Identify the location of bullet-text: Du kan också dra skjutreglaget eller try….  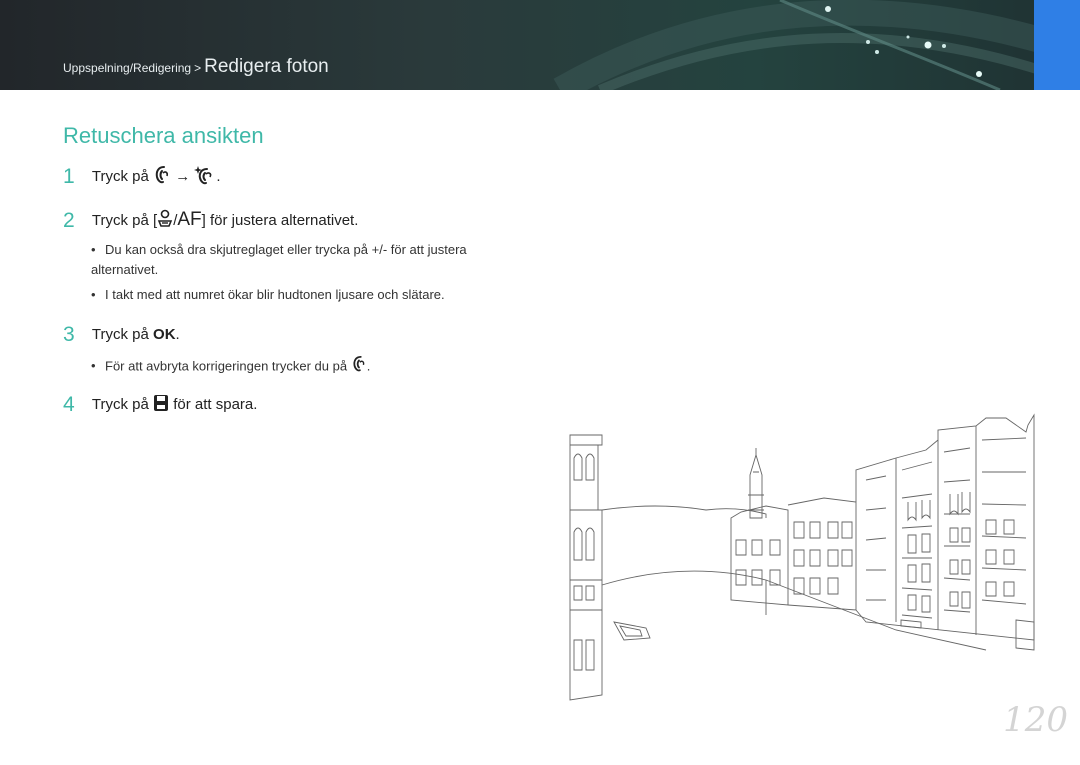
(279, 259).